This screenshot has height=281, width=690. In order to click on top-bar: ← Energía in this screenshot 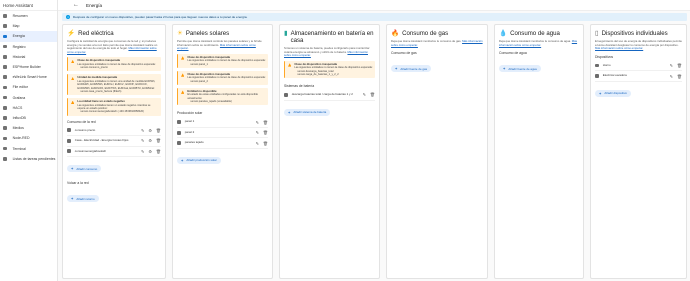, I will do `click(374, 5)`.